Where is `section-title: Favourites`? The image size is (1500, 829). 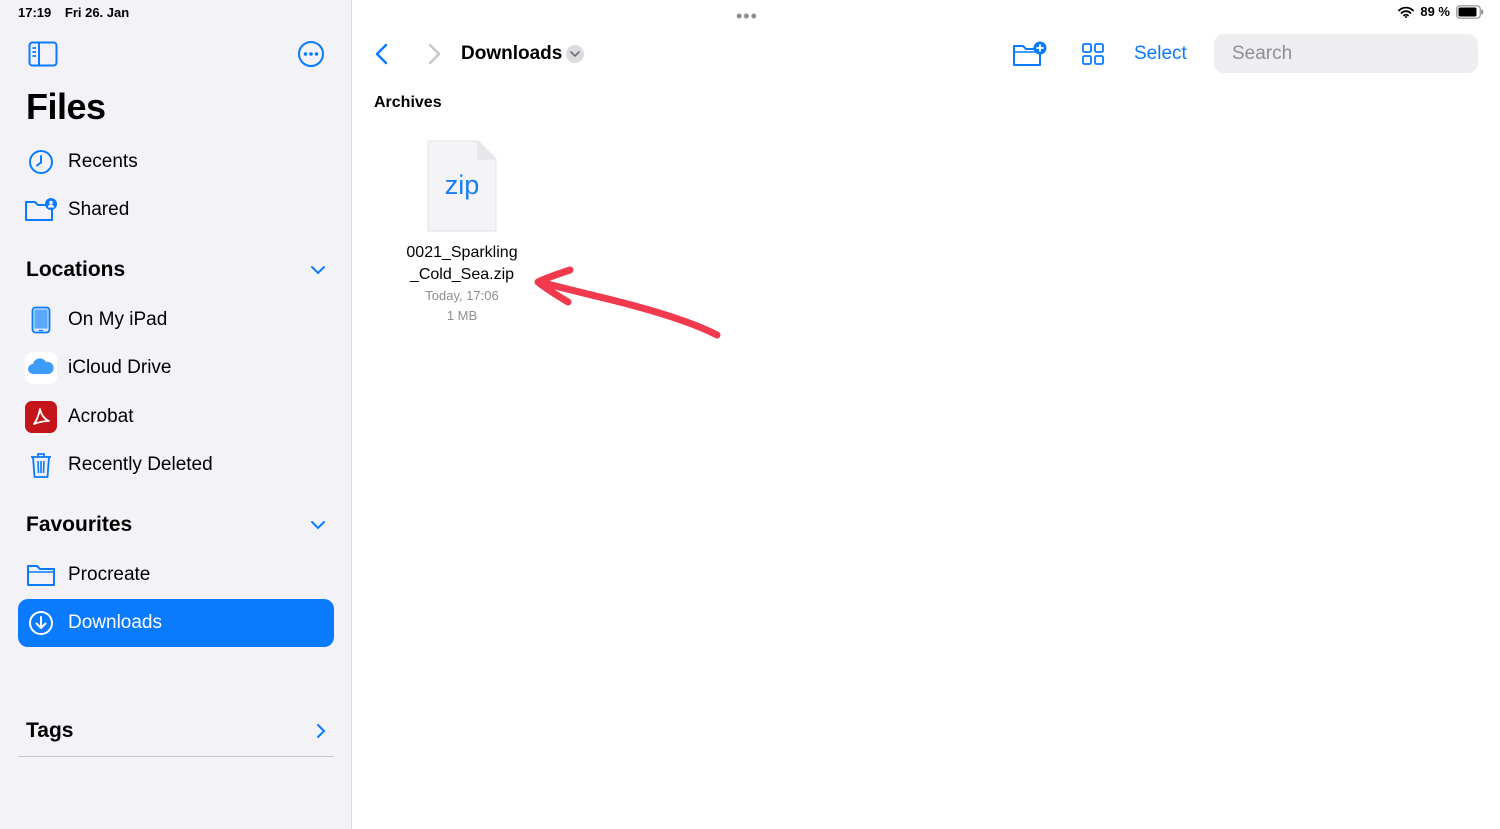
section-title: Favourites is located at coordinates (79, 524).